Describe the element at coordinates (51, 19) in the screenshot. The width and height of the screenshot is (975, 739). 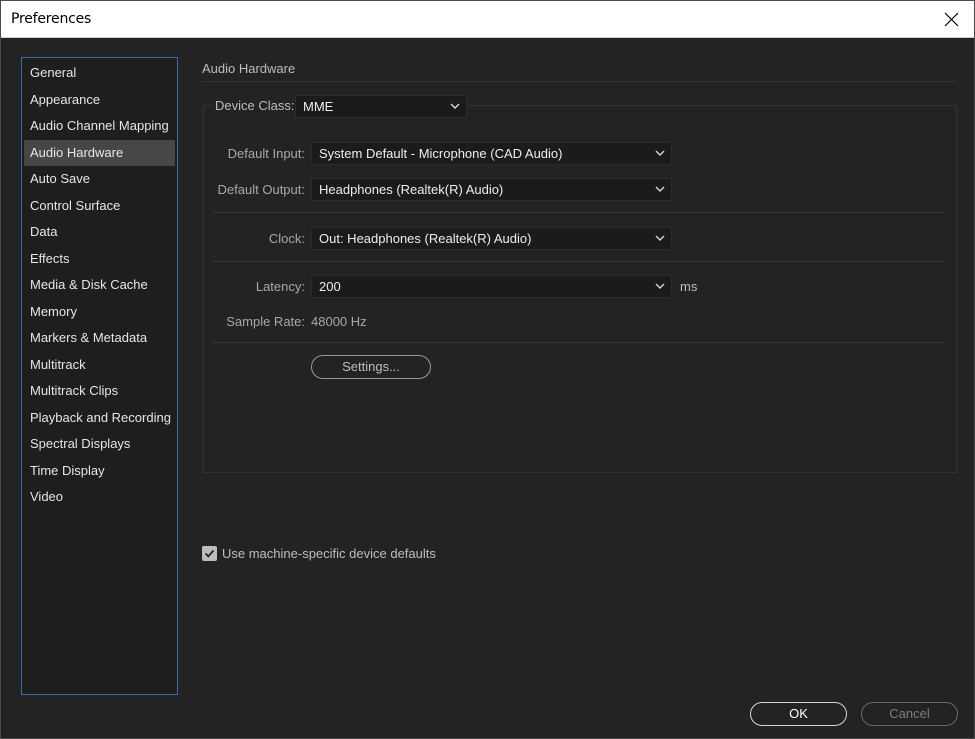
I see `window-title: Preferences` at that location.